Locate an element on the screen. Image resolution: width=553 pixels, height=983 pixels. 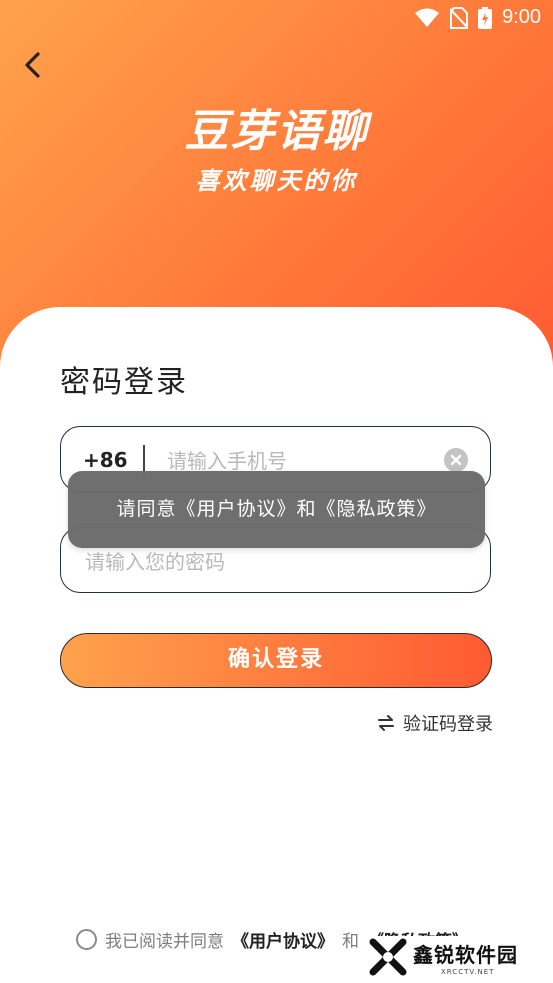
watermark-text: 鑫锐软件园 XRCCTV.NET is located at coordinates (465, 957).